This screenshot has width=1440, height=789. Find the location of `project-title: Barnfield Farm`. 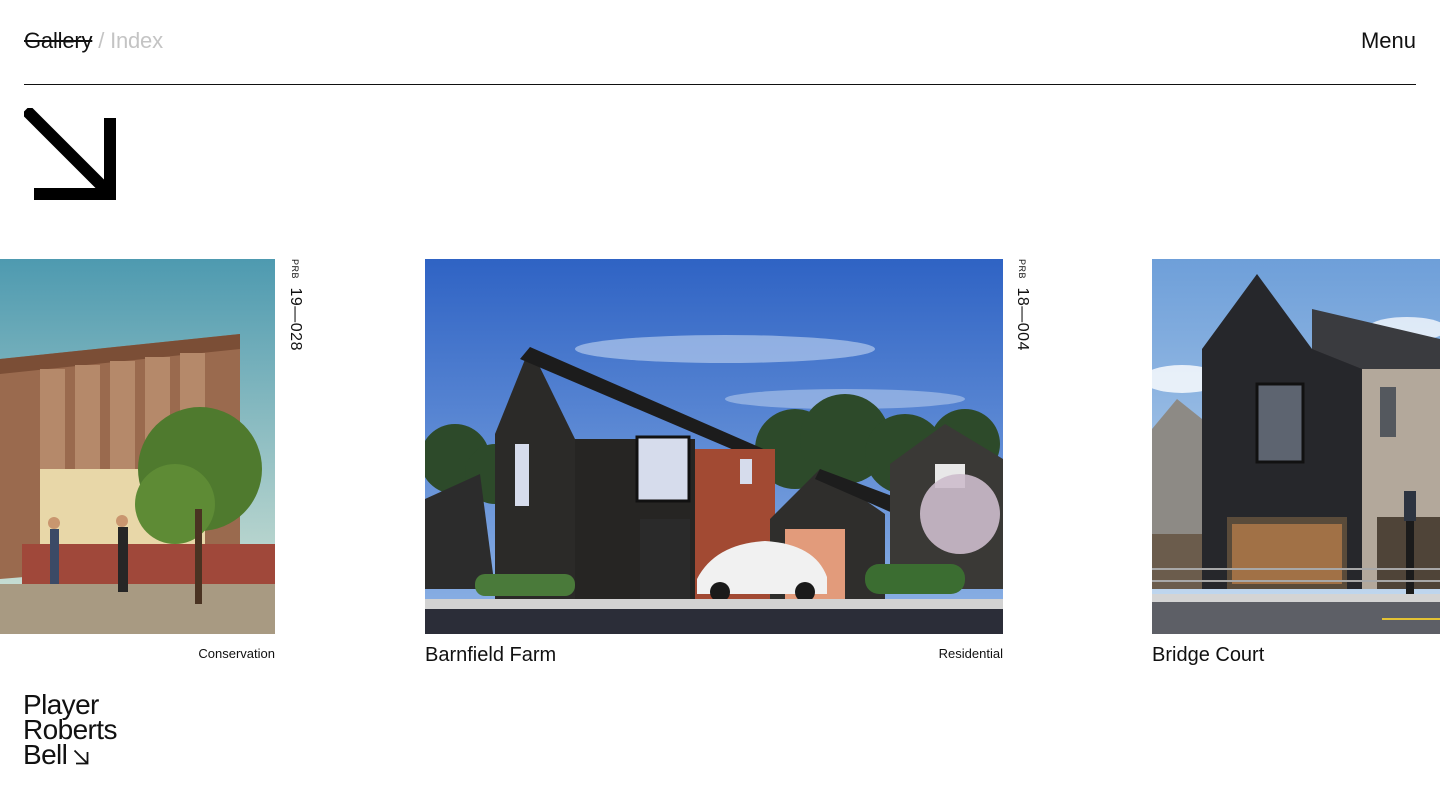

project-title: Barnfield Farm is located at coordinates (490, 655).